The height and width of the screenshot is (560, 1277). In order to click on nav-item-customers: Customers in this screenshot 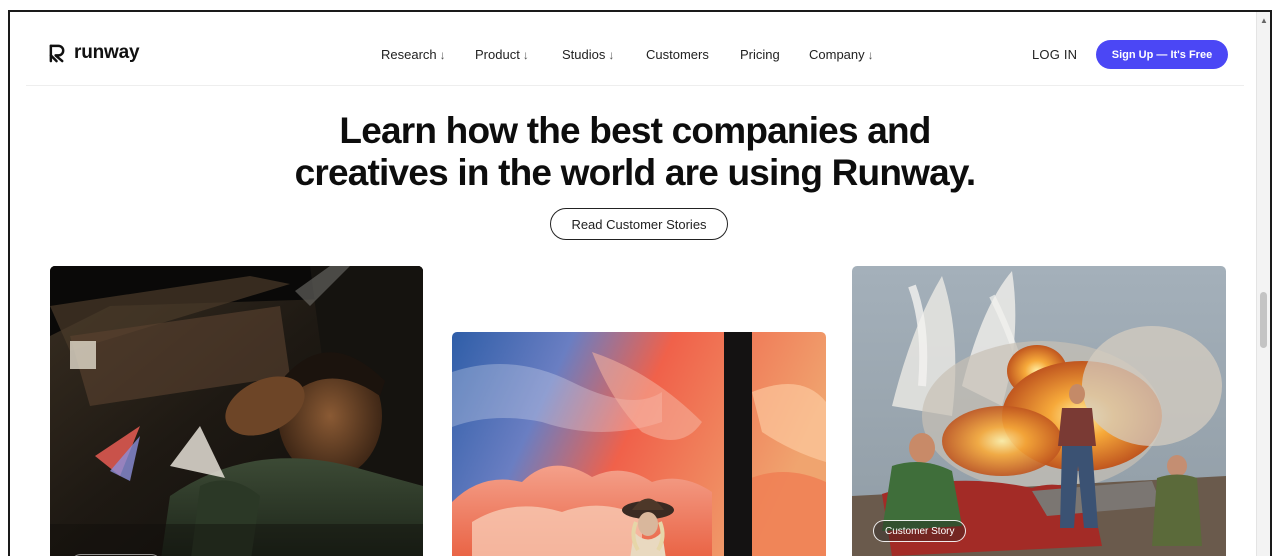, I will do `click(677, 54)`.